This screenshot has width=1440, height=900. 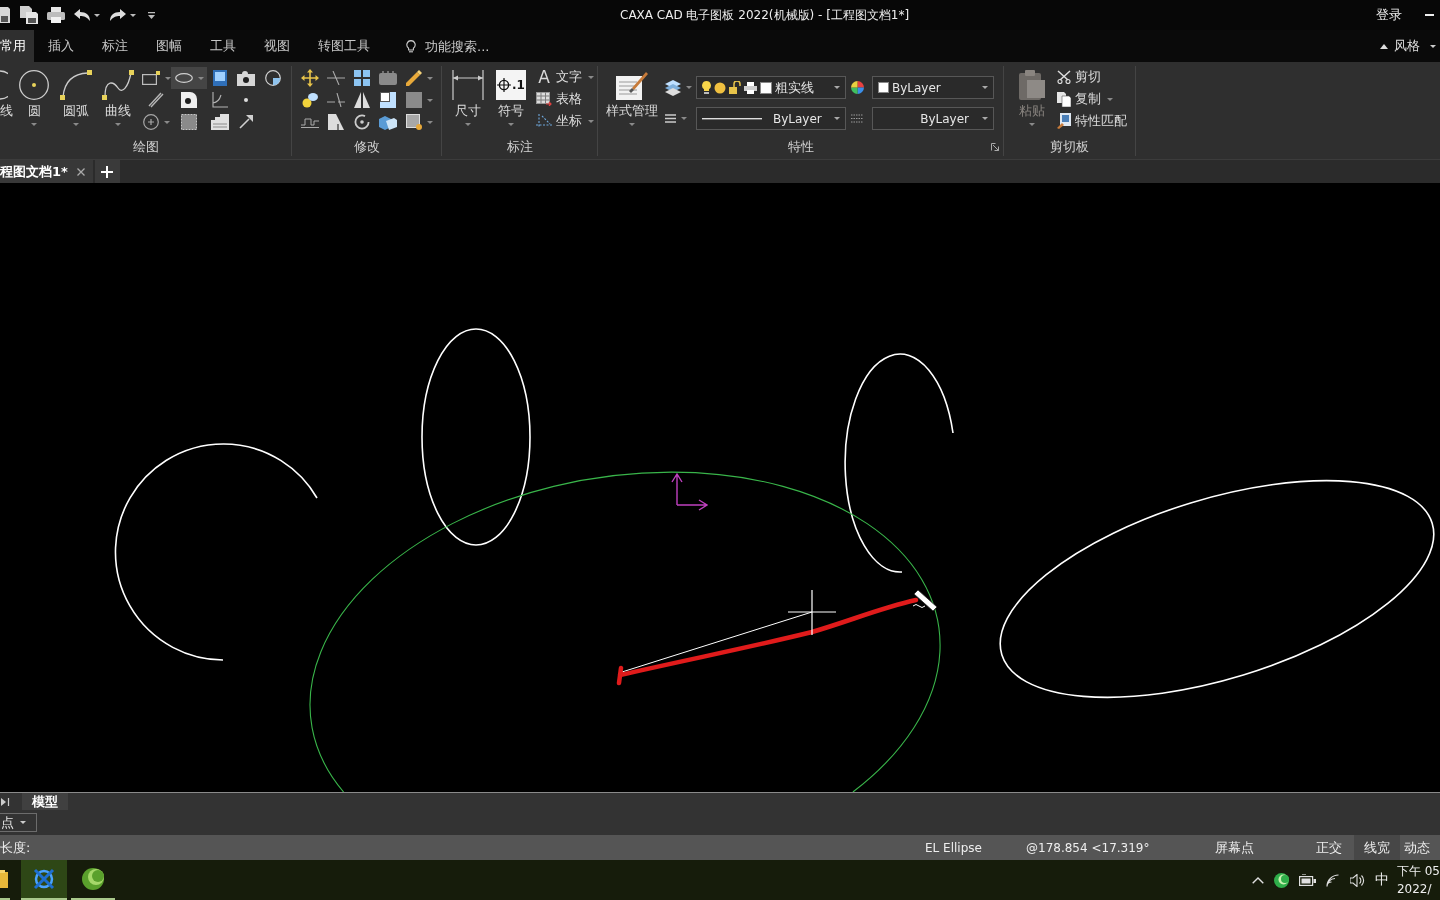 What do you see at coordinates (800, 147) in the screenshot?
I see `group-label: 特性` at bounding box center [800, 147].